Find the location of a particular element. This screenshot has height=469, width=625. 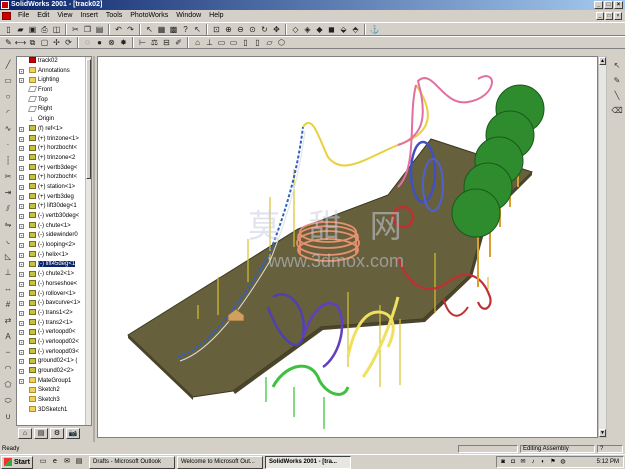

menu-edit: Edit is located at coordinates (43, 16).